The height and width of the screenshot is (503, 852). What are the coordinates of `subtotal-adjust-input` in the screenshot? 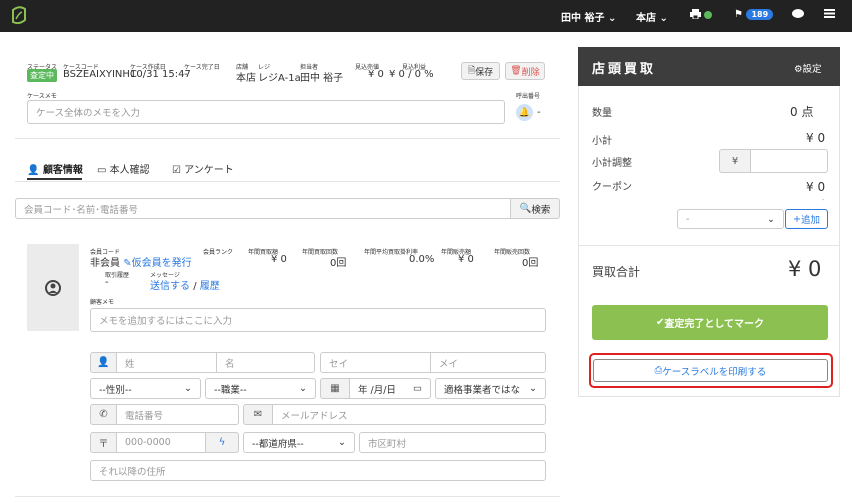 It's located at (789, 161).